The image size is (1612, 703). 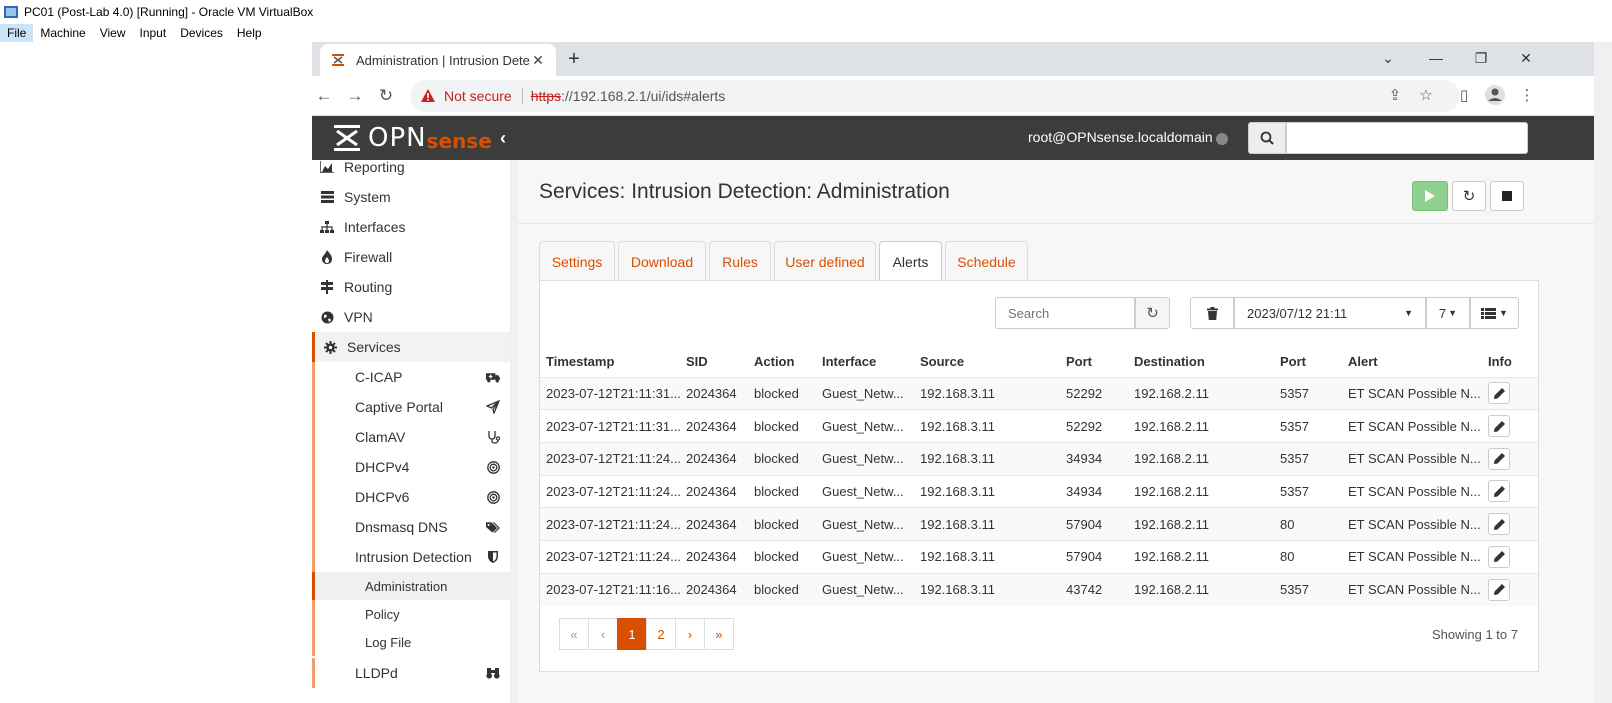 What do you see at coordinates (577, 261) in the screenshot?
I see `tab-settings: Settings` at bounding box center [577, 261].